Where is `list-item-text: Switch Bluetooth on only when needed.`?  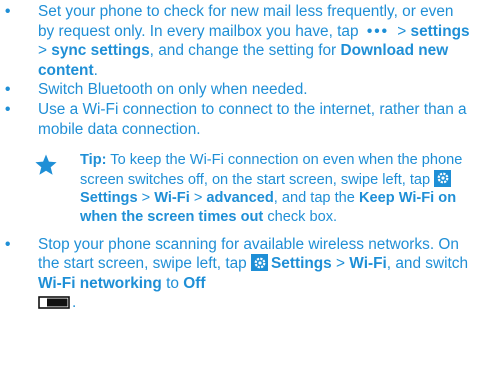 list-item-text: Switch Bluetooth on only when needed. is located at coordinates (173, 90).